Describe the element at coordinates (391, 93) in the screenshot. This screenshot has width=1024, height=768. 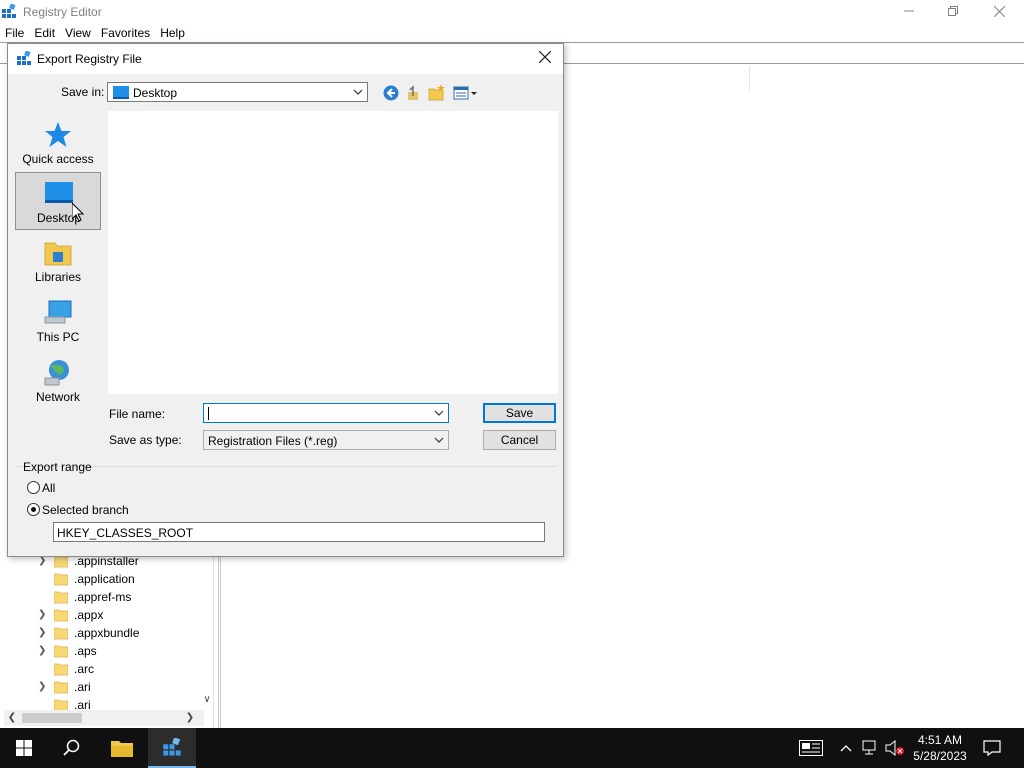
I see `back-button` at that location.